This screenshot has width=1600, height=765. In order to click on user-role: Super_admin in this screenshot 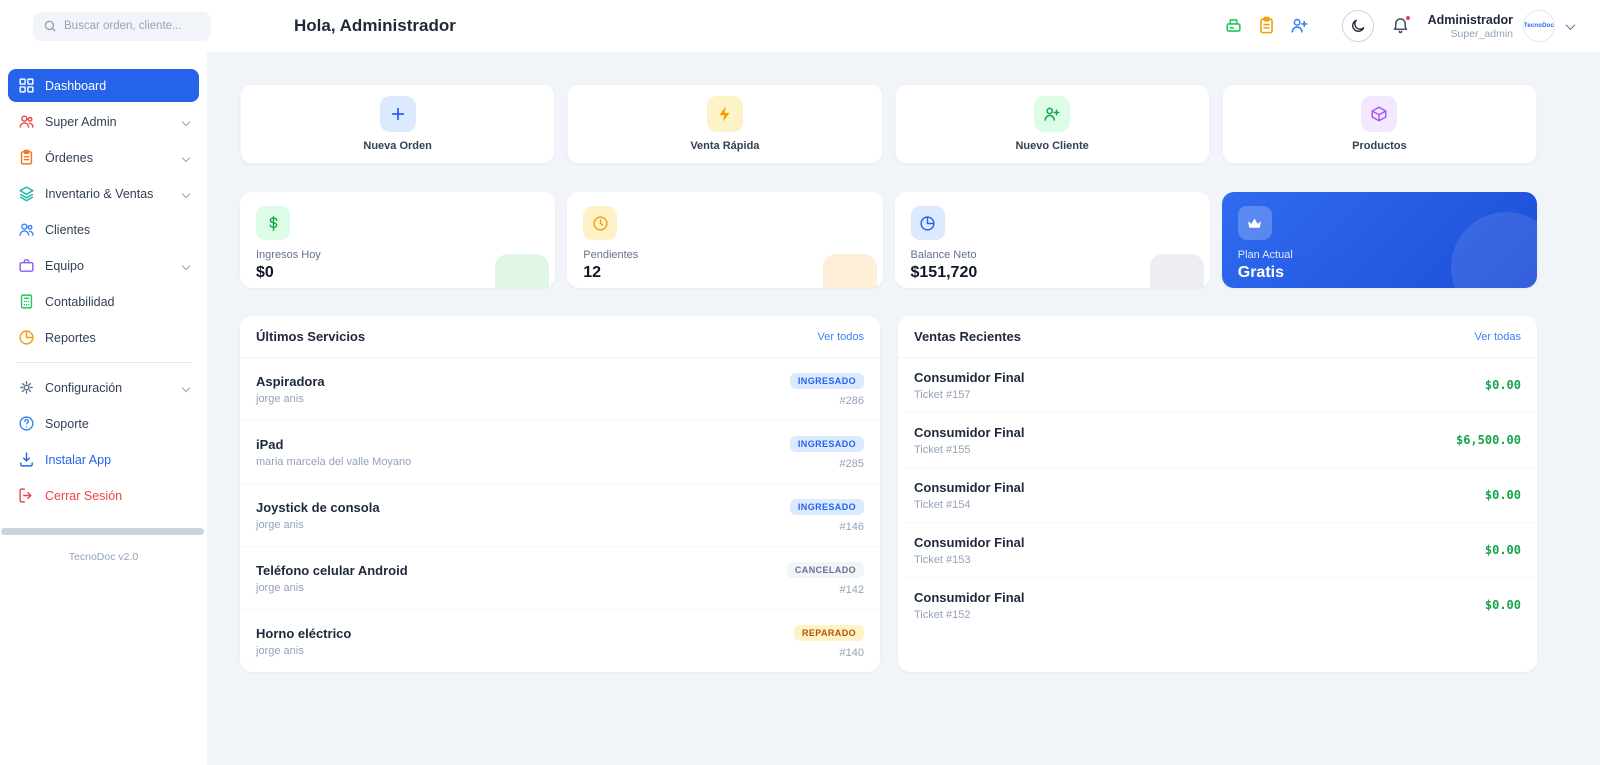, I will do `click(1481, 33)`.